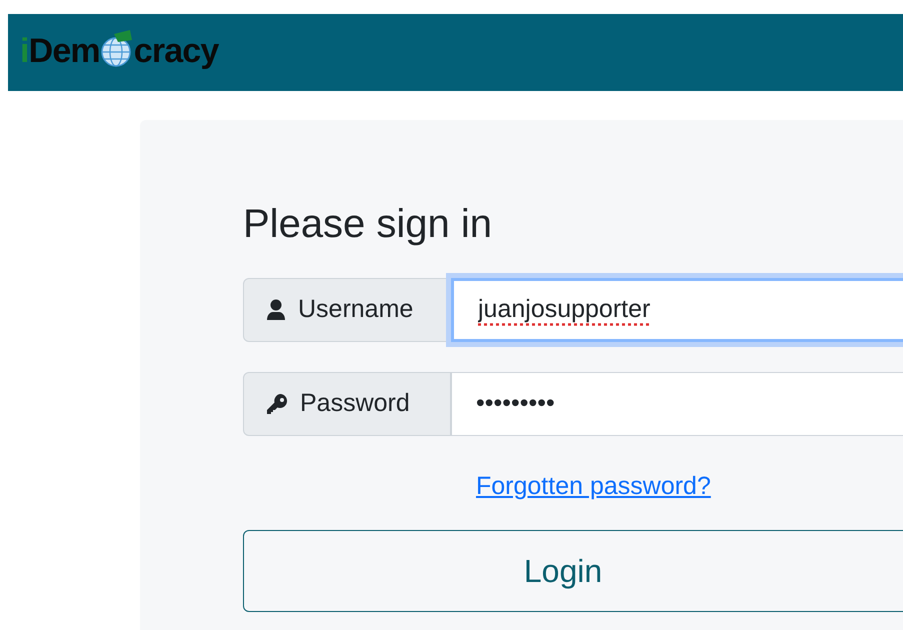 The image size is (903, 630). I want to click on key-icon, so click(277, 404).